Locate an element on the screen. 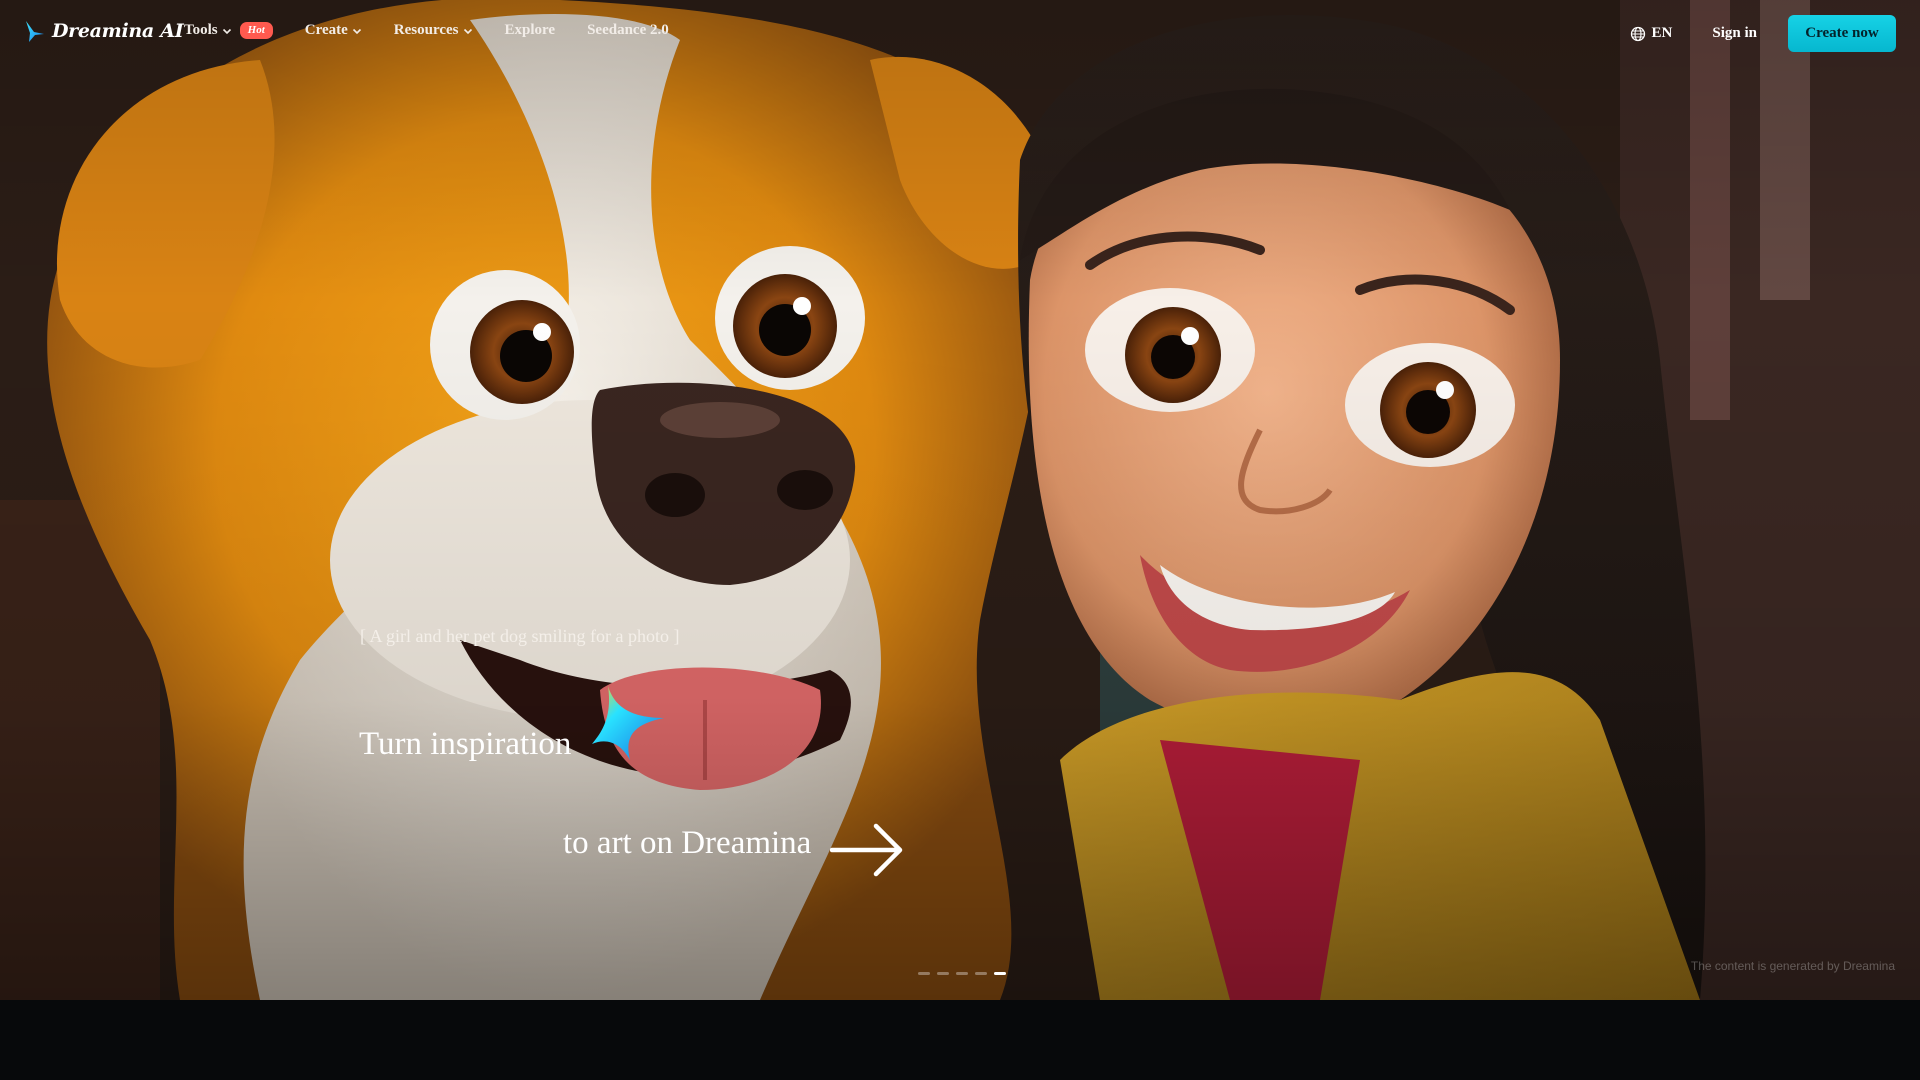 The image size is (1920, 1080). ai-disclaimer: The content is generated by Dreamina is located at coordinates (1792, 966).